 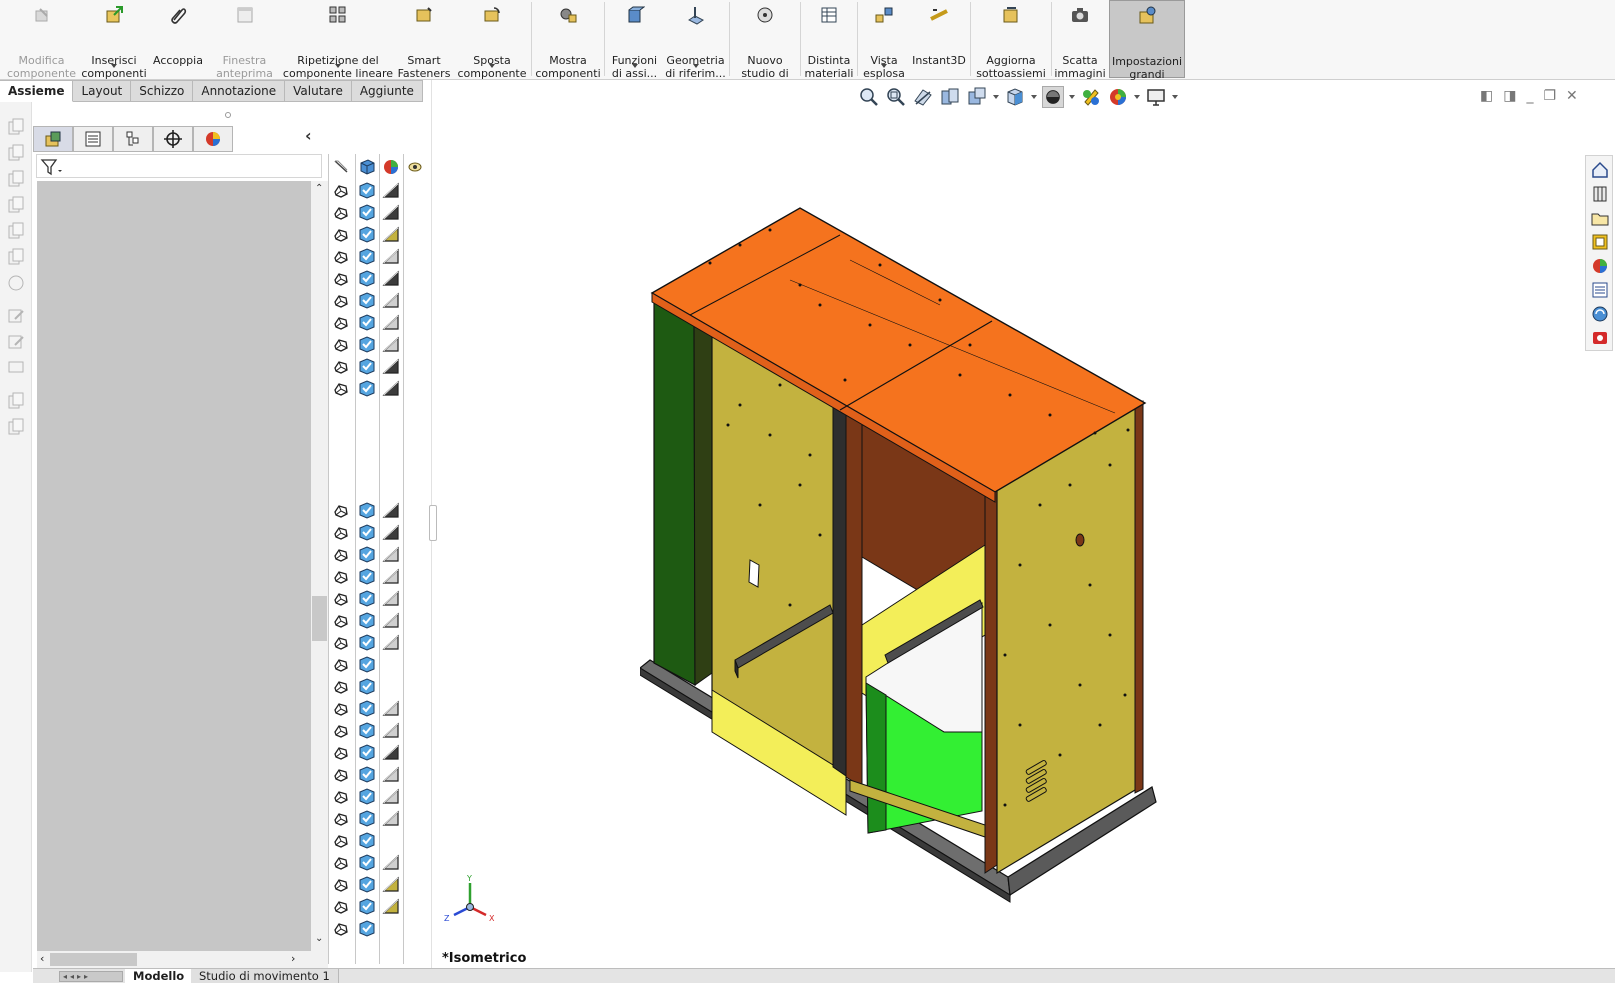 I want to click on hide-show-items-icon, so click(x=1091, y=97).